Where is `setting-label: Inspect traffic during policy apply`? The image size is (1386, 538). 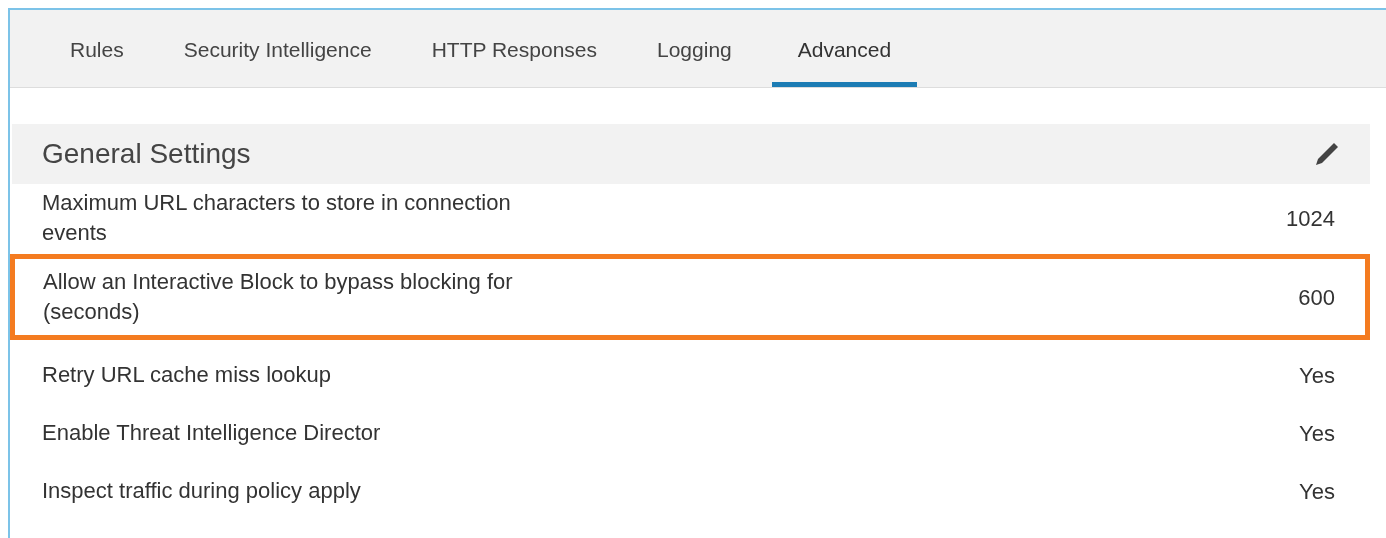 setting-label: Inspect traffic during policy apply is located at coordinates (201, 491).